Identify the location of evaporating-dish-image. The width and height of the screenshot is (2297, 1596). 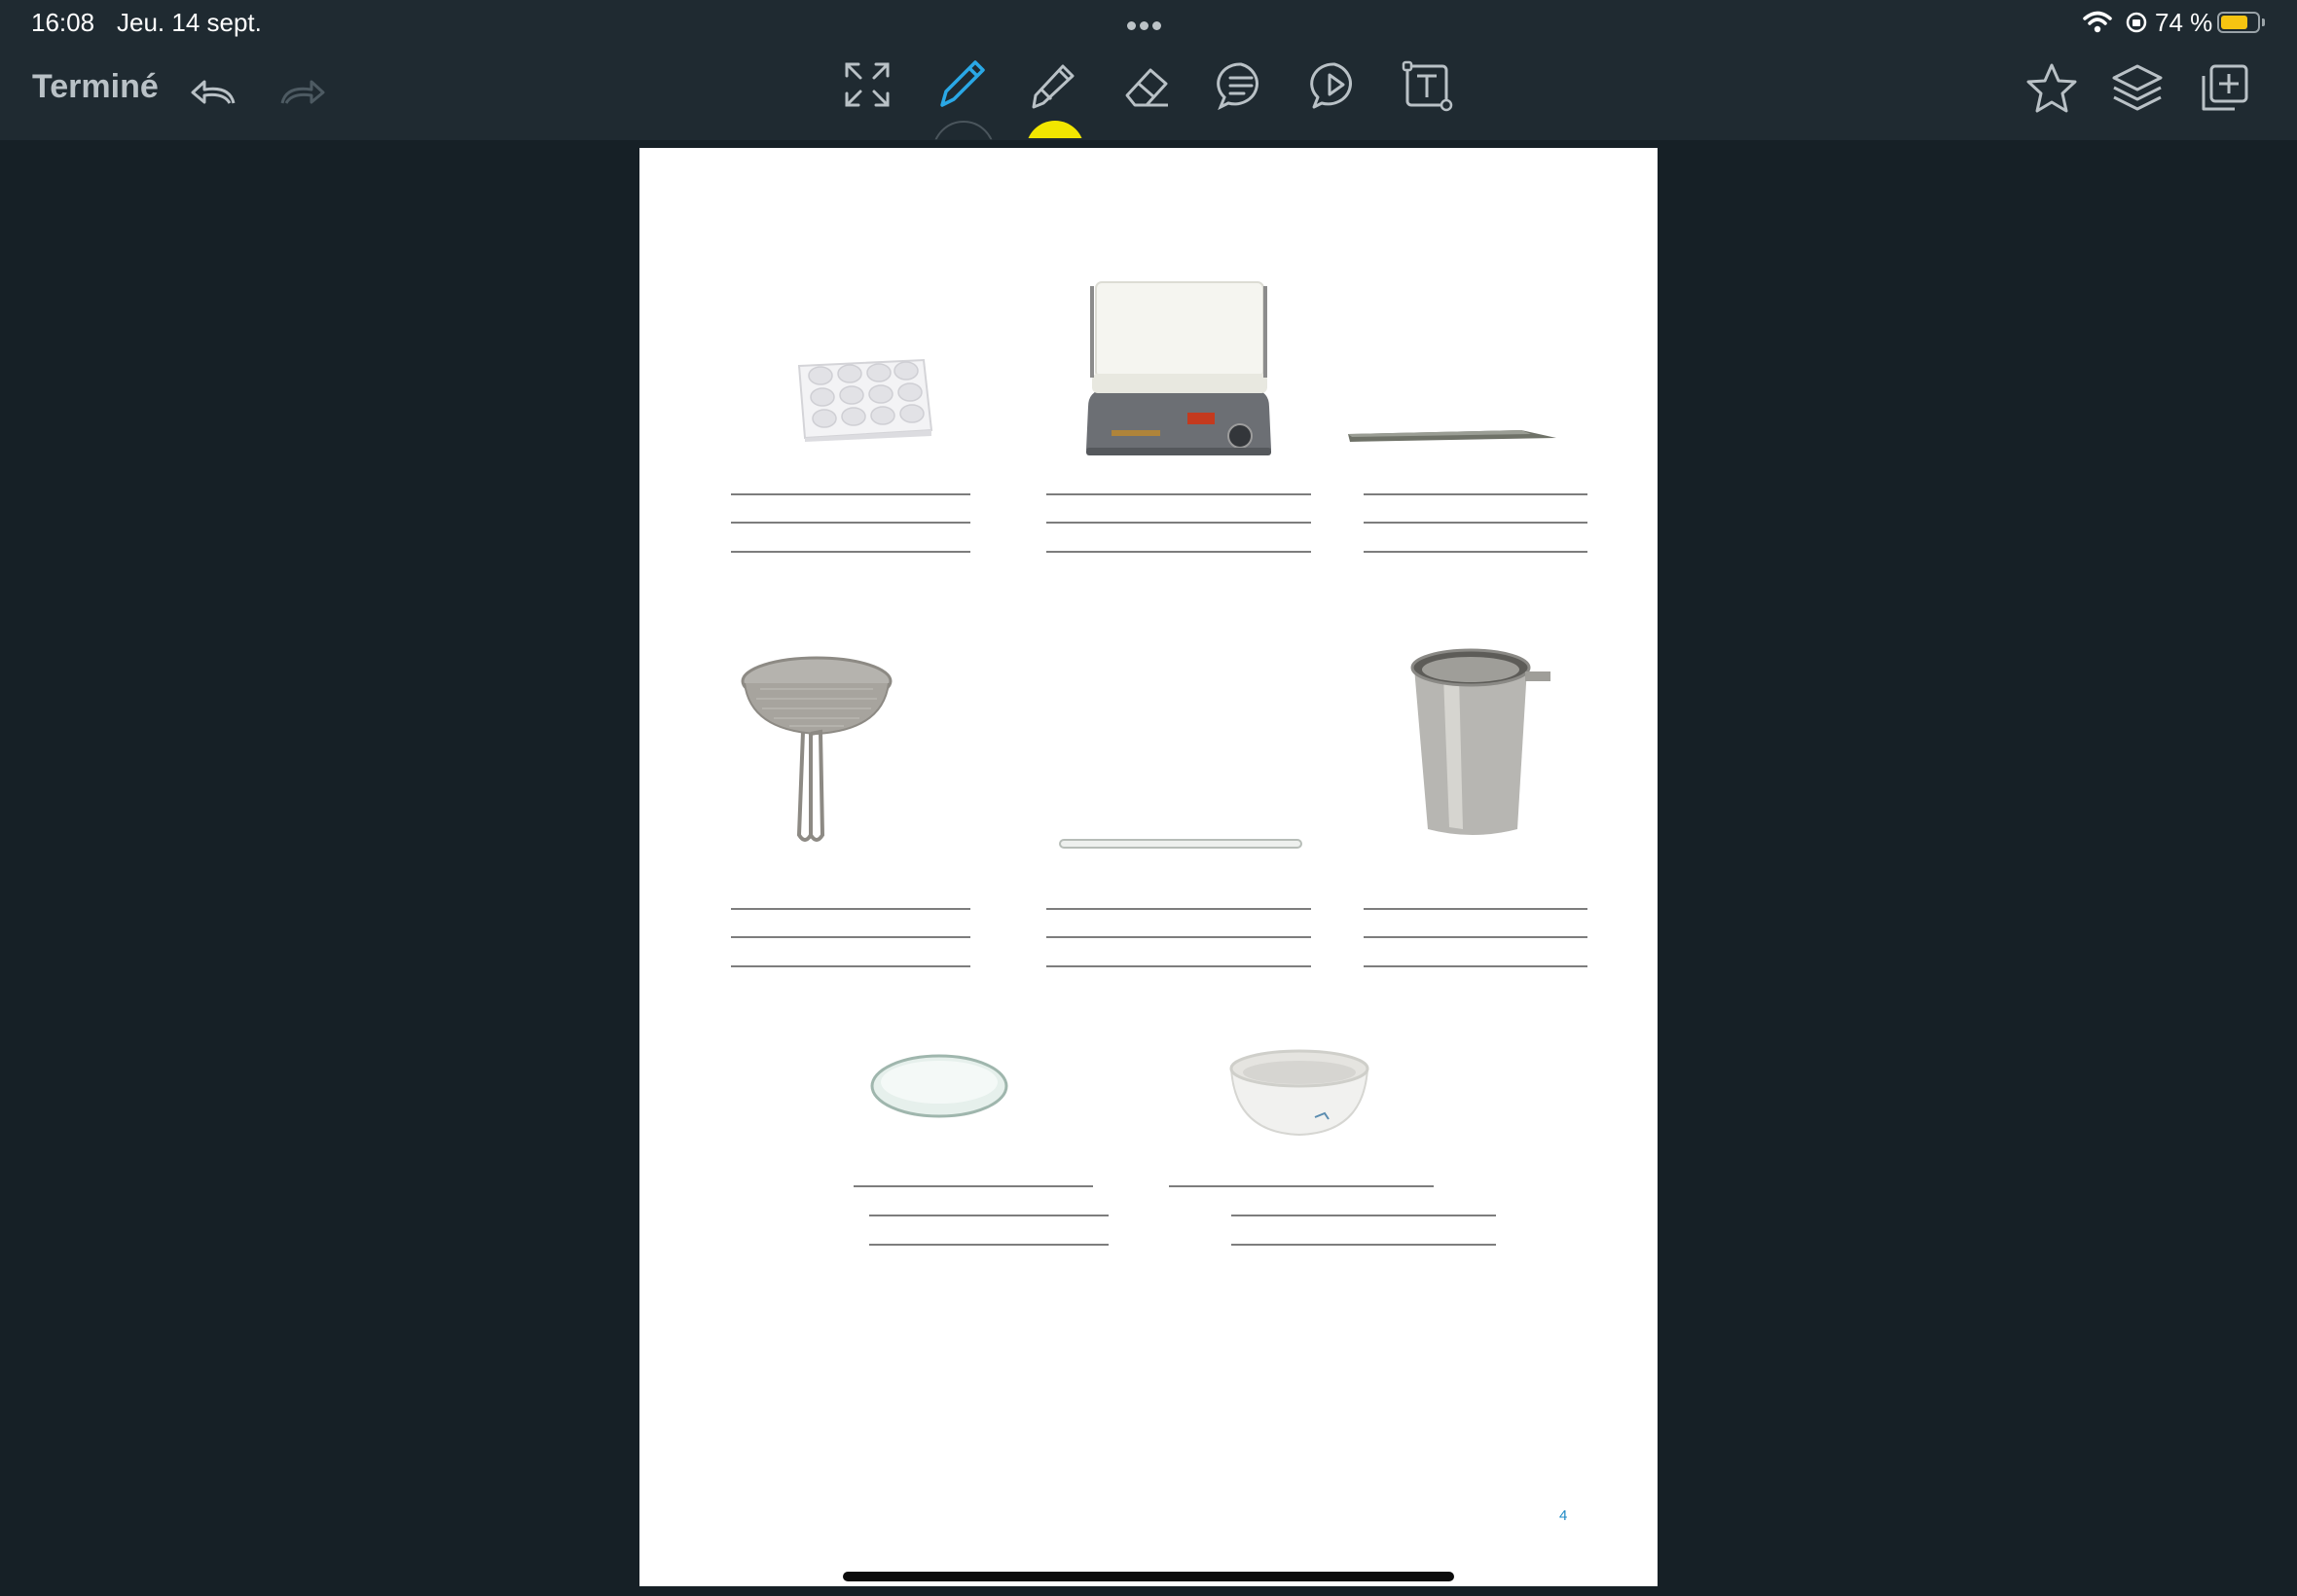
(1299, 1093).